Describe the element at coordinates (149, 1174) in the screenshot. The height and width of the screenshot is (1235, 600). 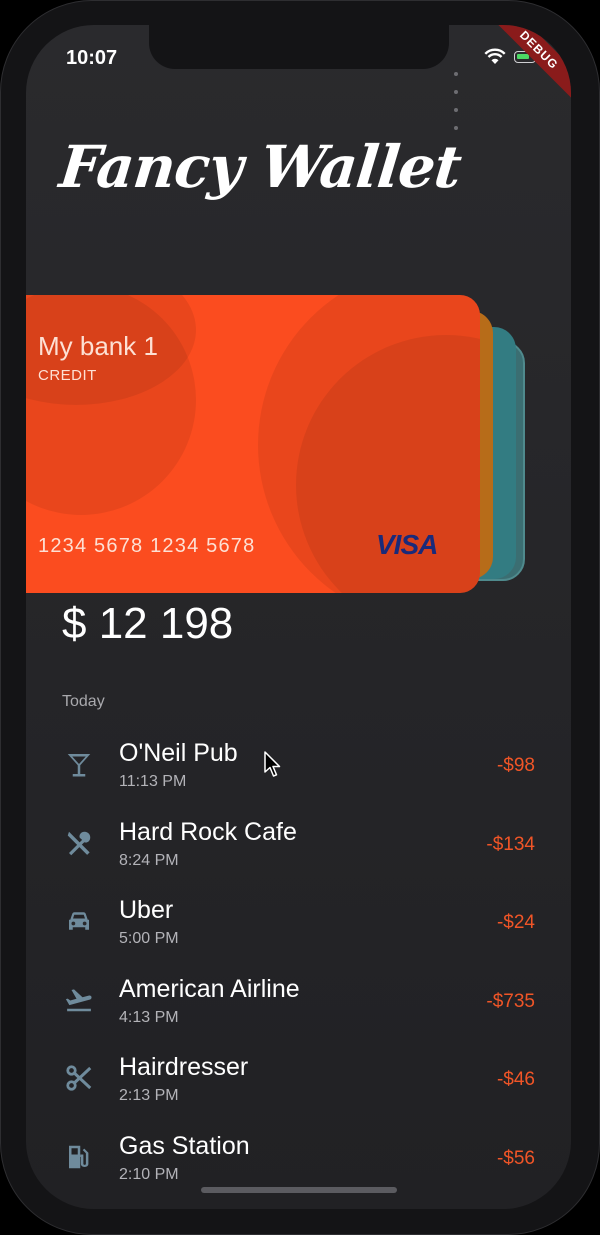
I see `transaction-time: 2:10 PM` at that location.